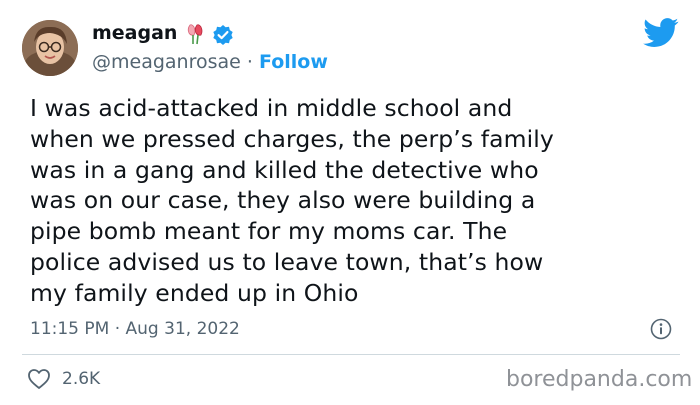  I want to click on info-icon, so click(661, 329).